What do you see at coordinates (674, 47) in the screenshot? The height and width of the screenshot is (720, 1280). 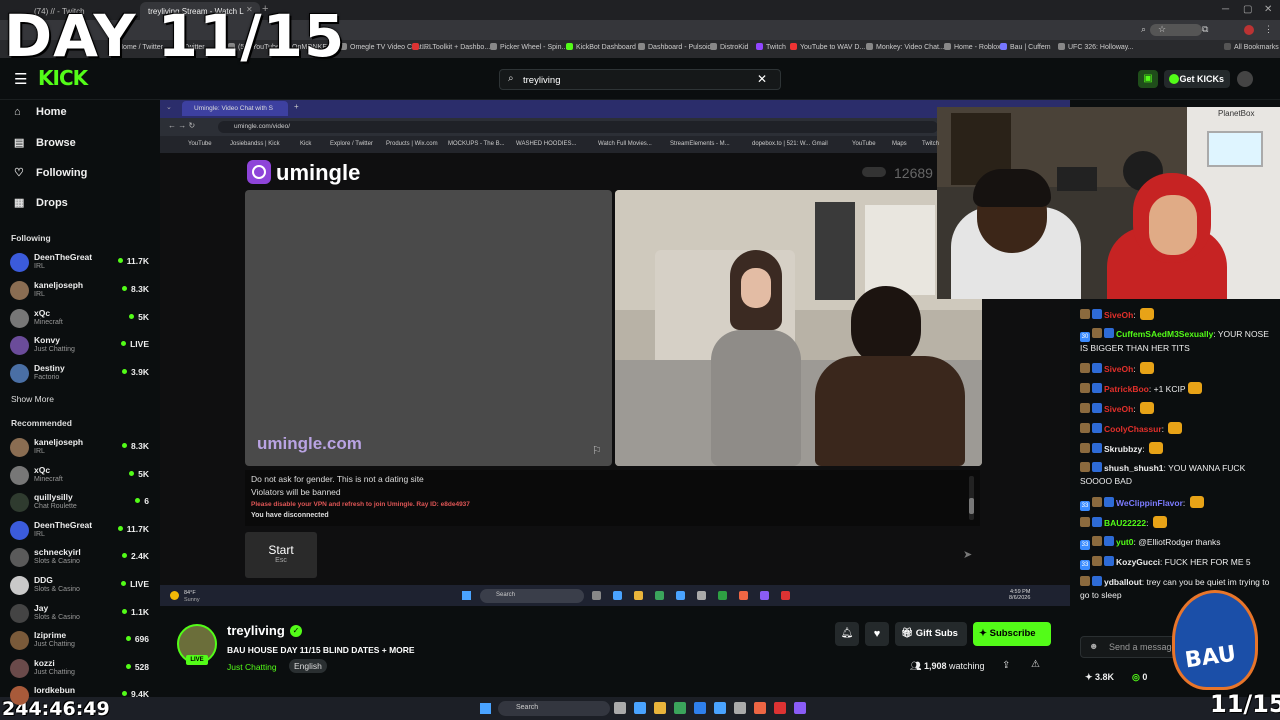 I see `bookmark: Dashboard - Pulsoid` at bounding box center [674, 47].